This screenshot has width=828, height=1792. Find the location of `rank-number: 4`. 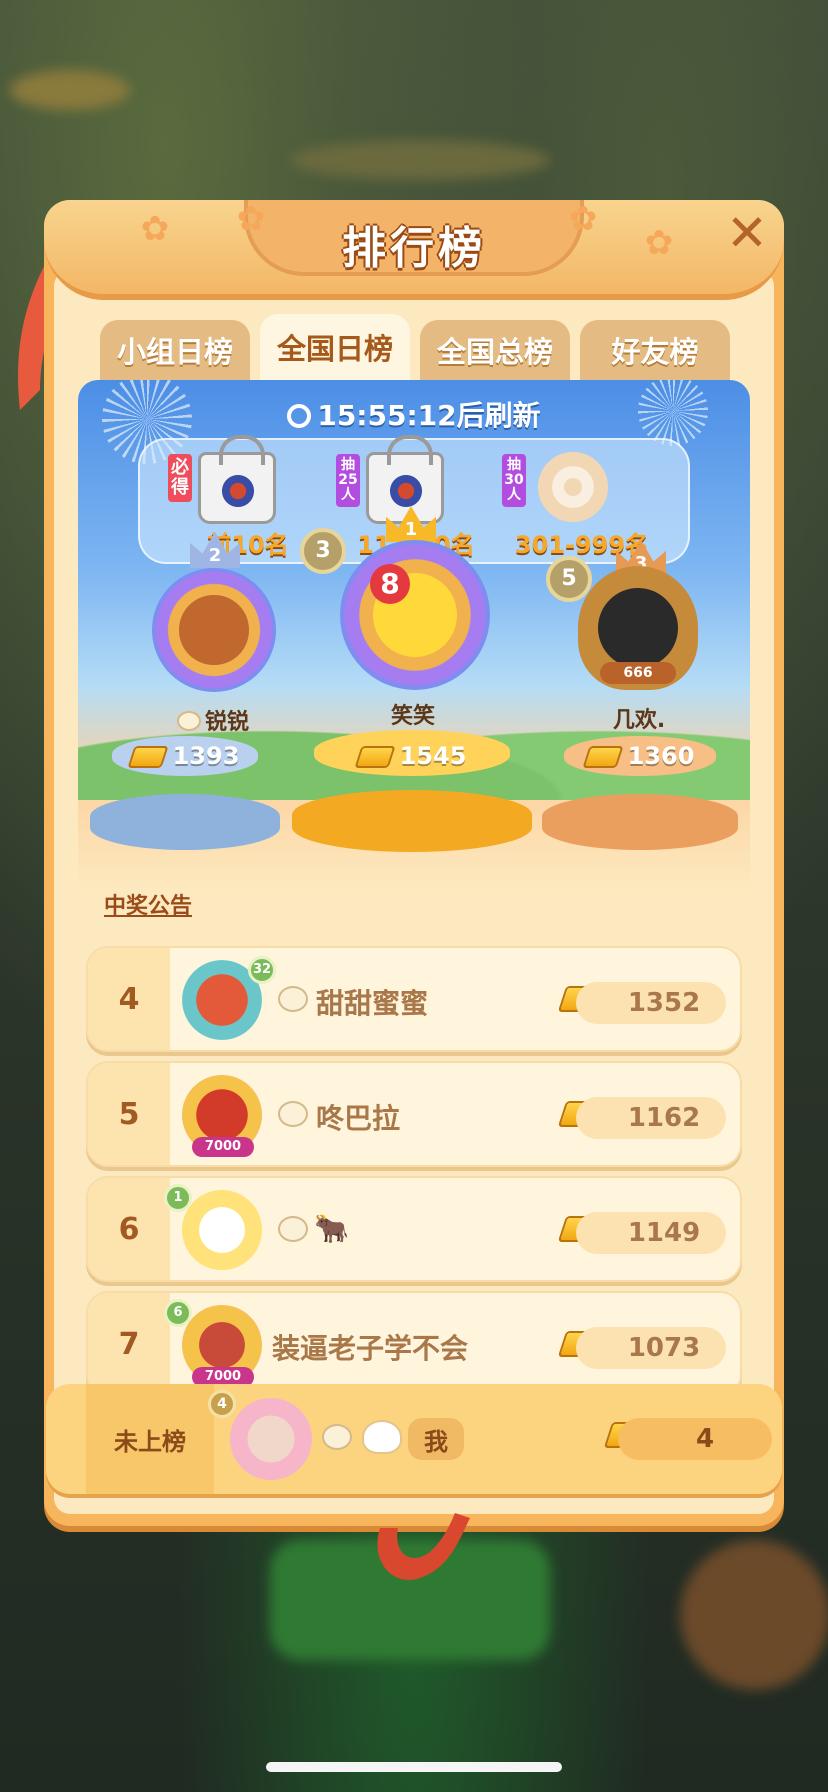

rank-number: 4 is located at coordinates (129, 999).